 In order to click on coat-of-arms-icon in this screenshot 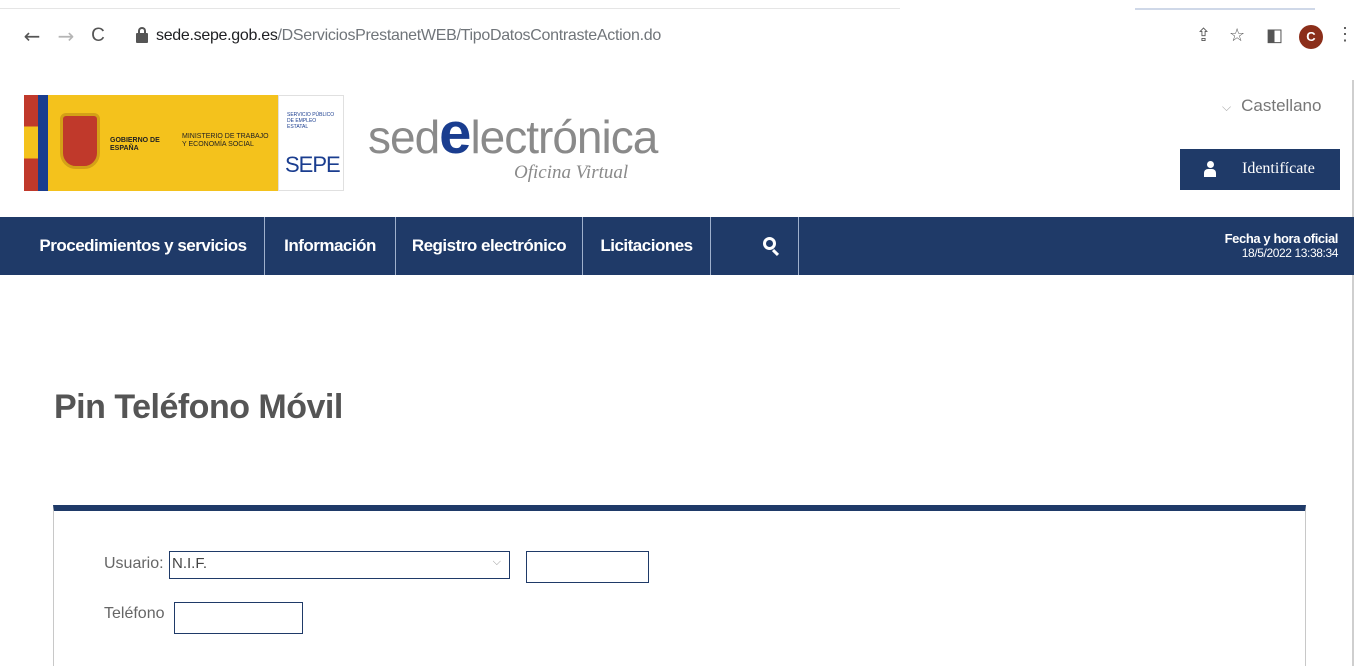, I will do `click(80, 141)`.